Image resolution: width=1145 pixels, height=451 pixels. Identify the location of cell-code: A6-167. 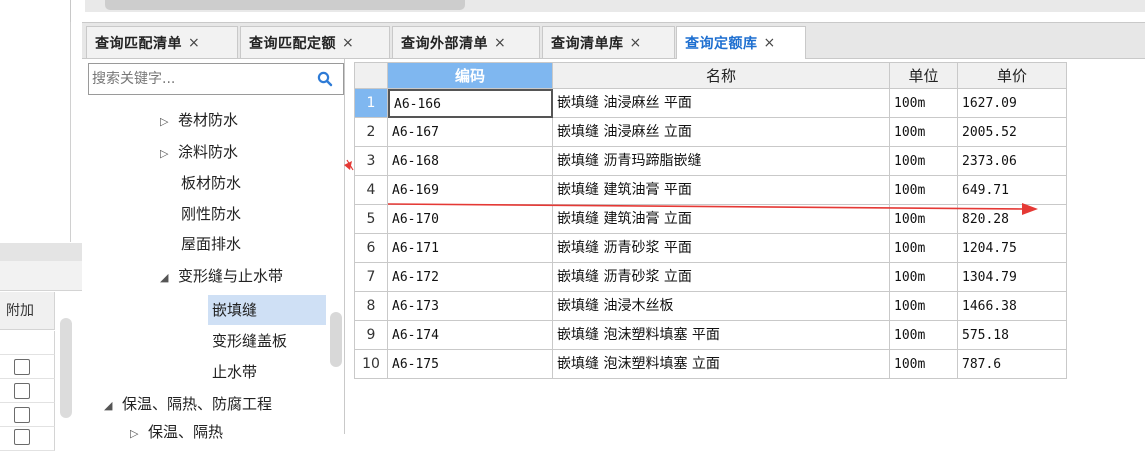
(470, 132).